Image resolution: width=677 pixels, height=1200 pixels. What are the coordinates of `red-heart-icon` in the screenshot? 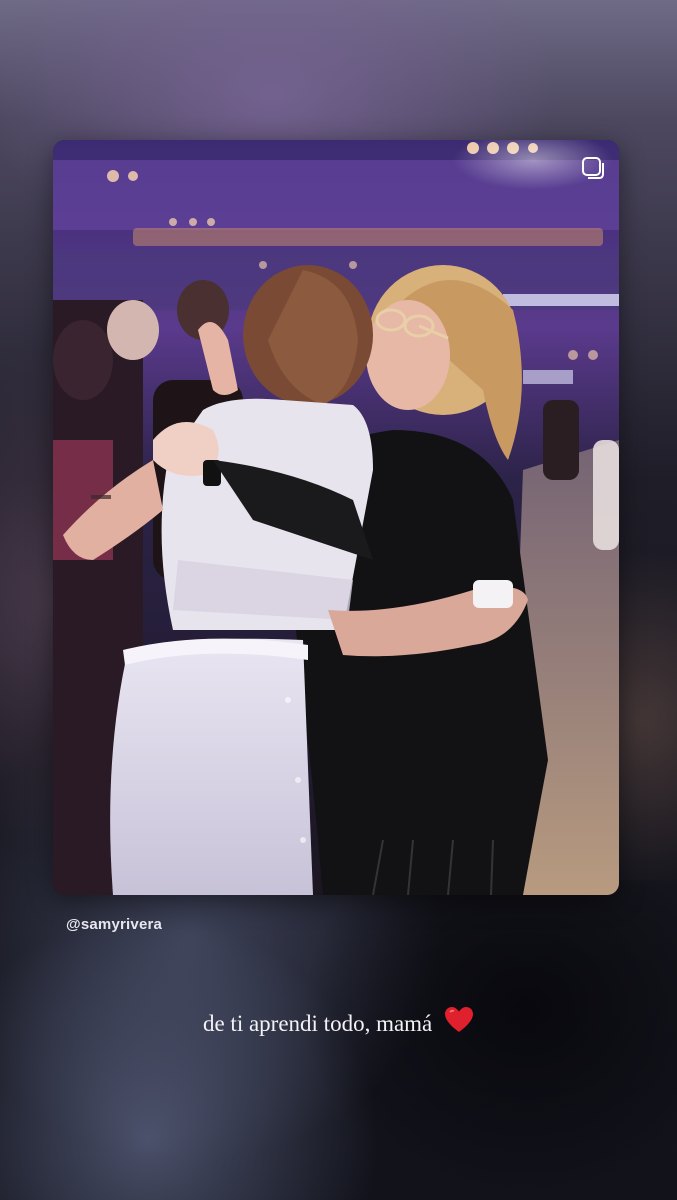 It's located at (459, 1023).